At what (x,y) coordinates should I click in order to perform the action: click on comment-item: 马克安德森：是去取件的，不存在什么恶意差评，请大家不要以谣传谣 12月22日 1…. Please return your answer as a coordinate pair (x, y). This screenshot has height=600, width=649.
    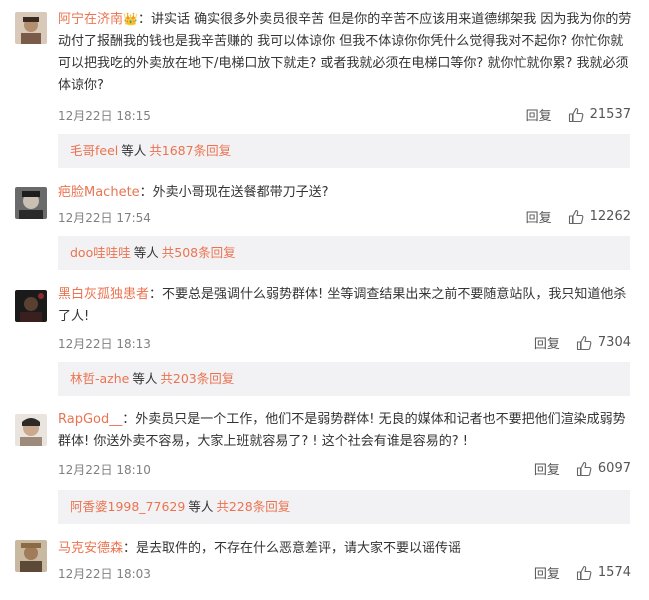
    Looking at the image, I should click on (324, 565).